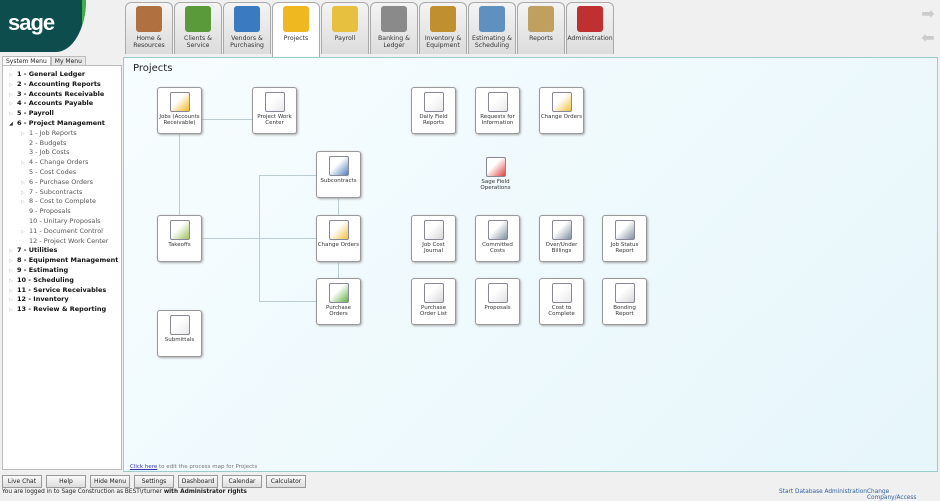 The height and width of the screenshot is (501, 940). Describe the element at coordinates (65, 114) in the screenshot. I see `menu-item-5-payroll: ▷ 5 - Payroll` at that location.